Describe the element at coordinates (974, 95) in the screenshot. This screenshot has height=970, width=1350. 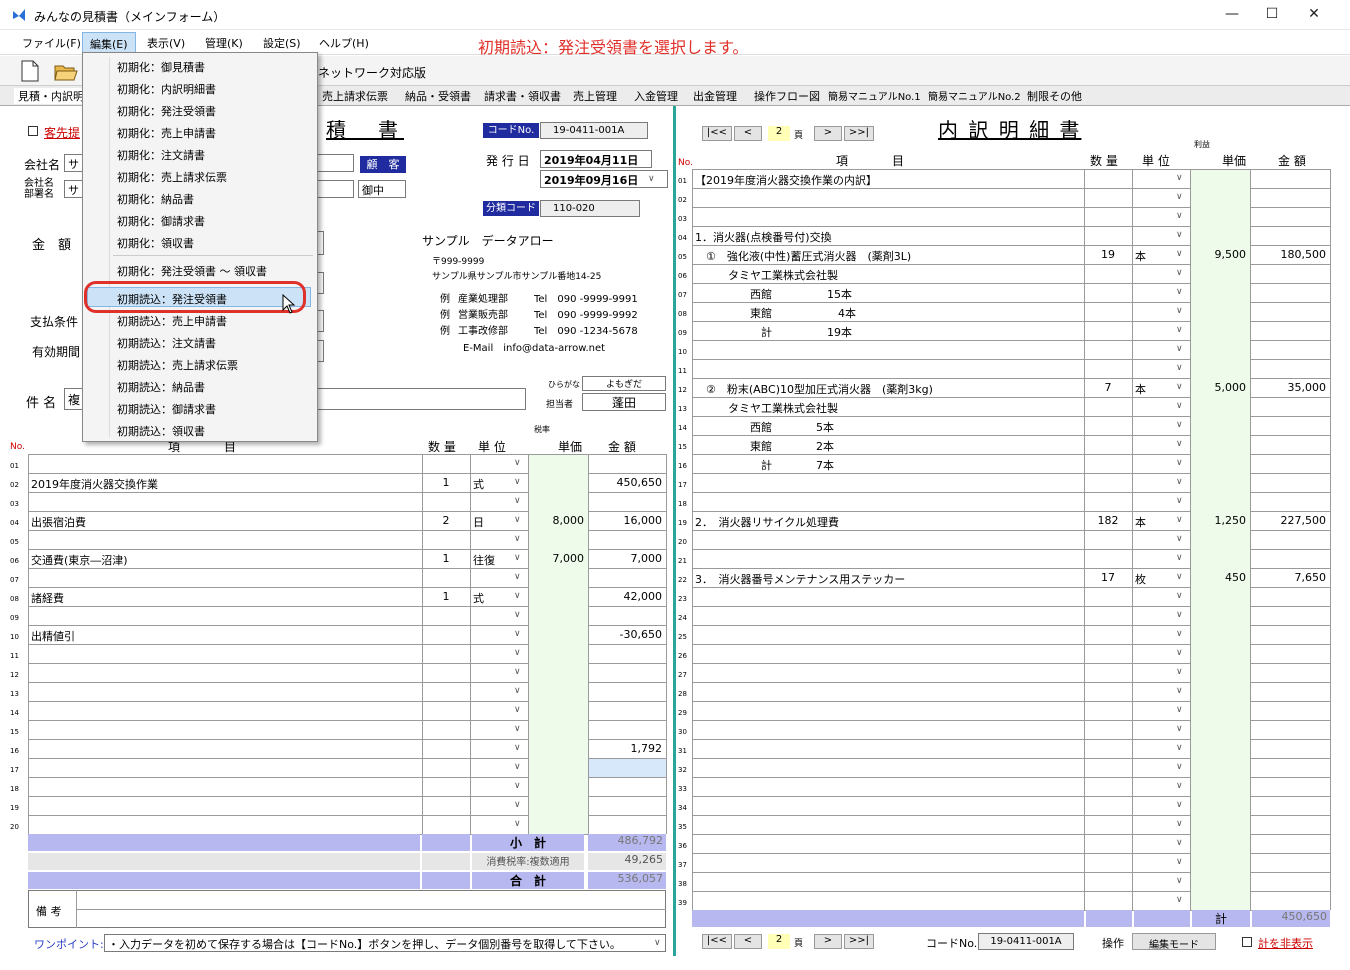
I see `tab-manual-2: 簡易マニュアルNo.2` at that location.